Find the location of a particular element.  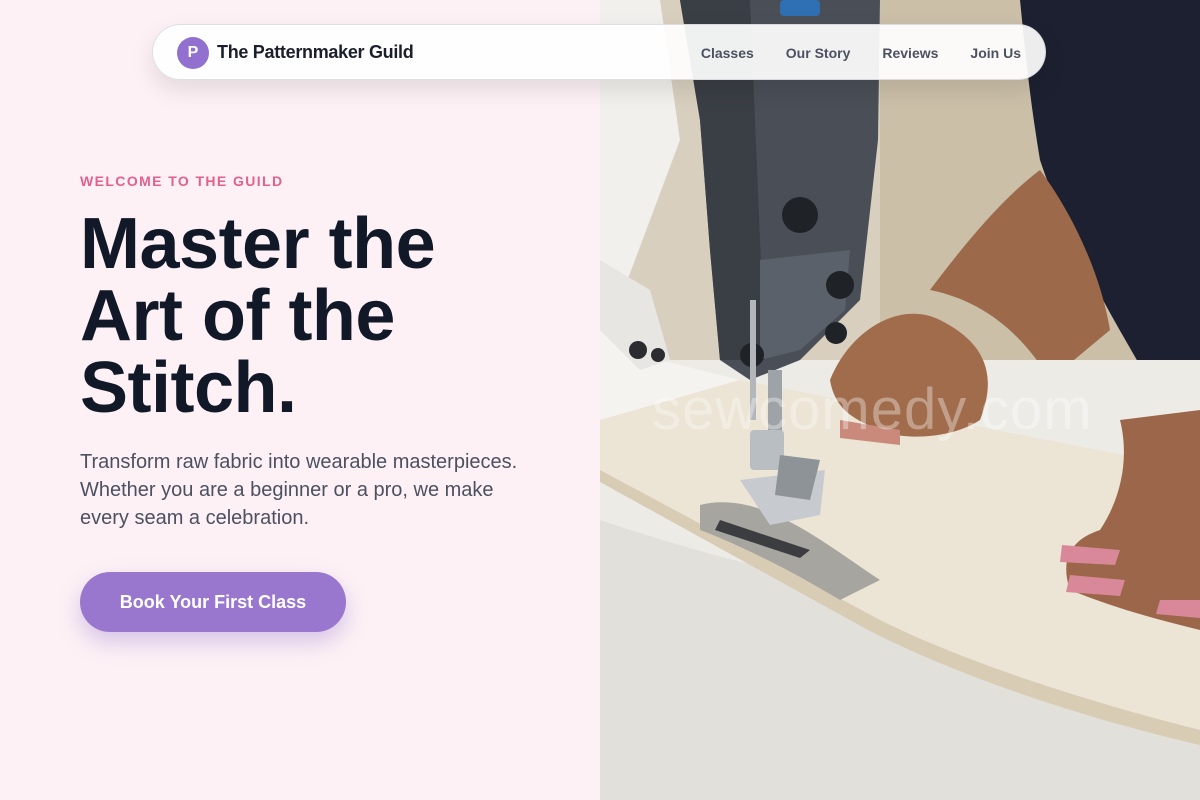

hero-headline: Master the Art of the Stitch. is located at coordinates (320, 316).